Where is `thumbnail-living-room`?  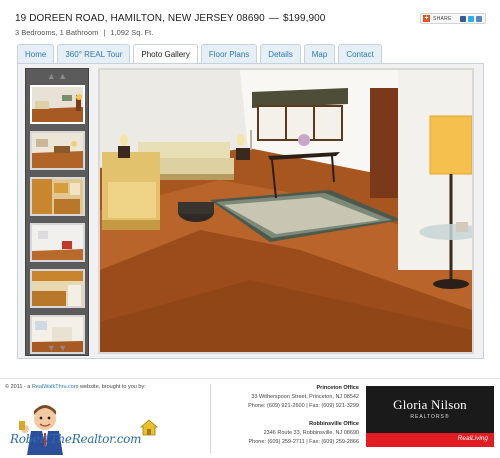
thumbnail-living-room is located at coordinates (57, 150).